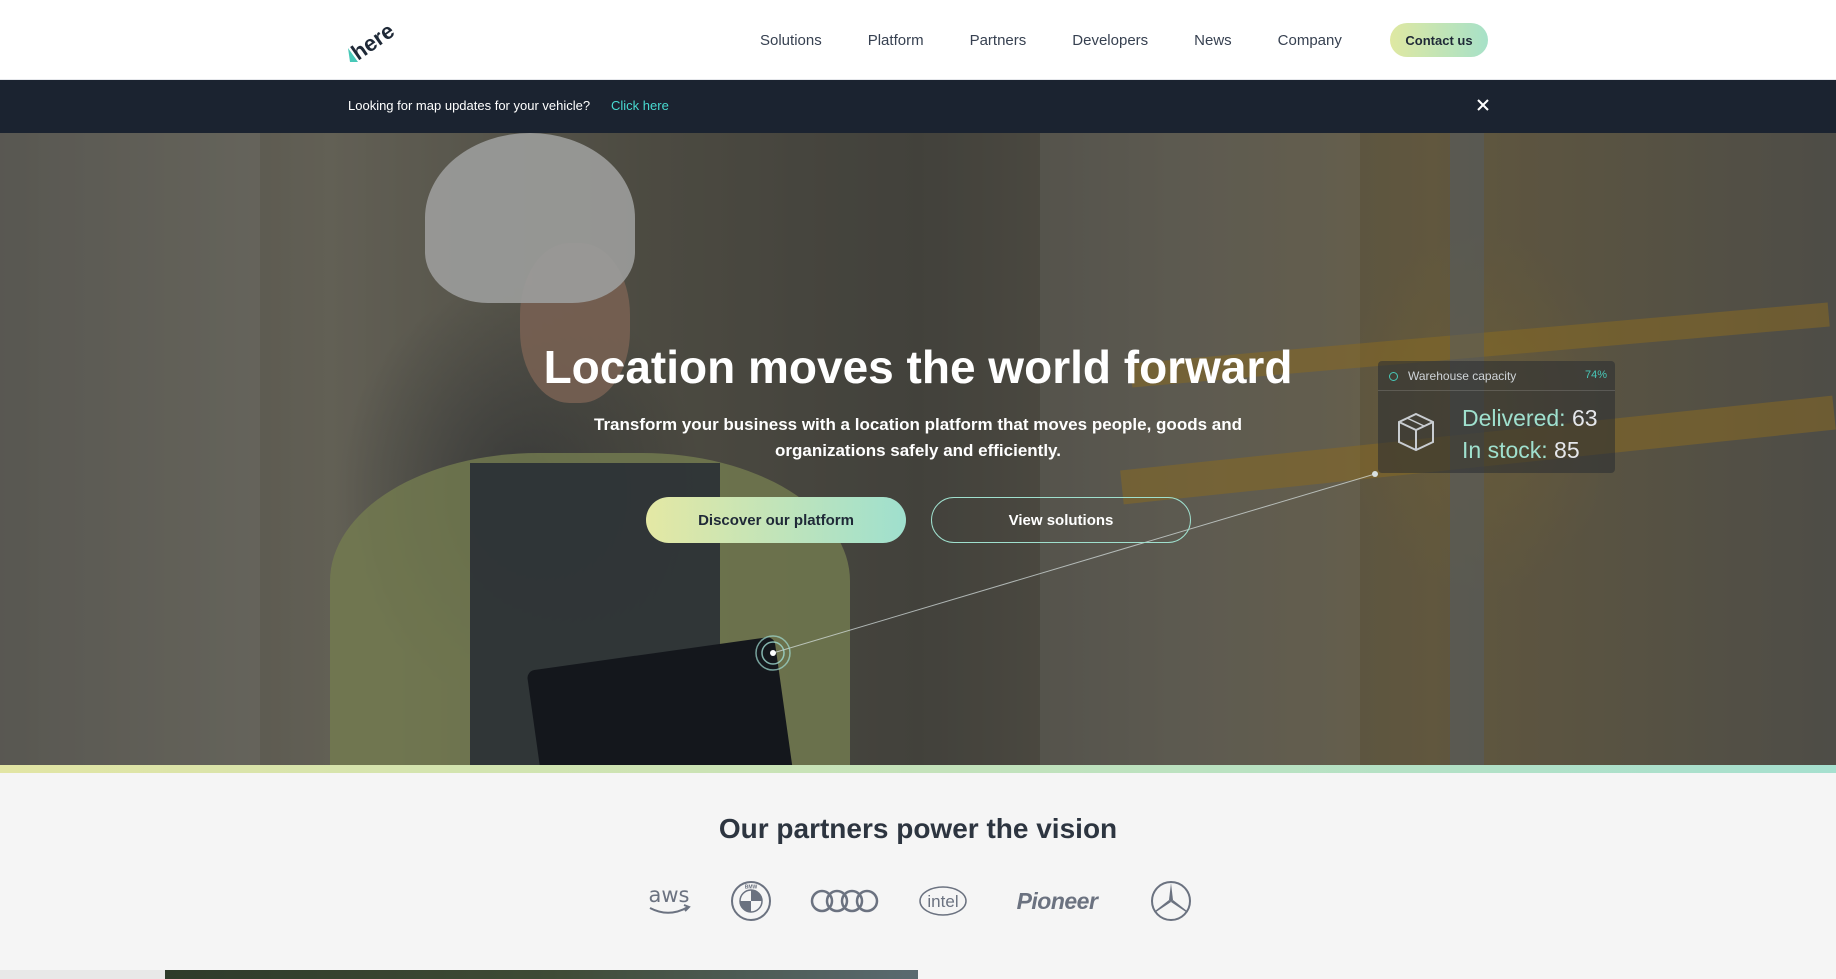 This screenshot has height=979, width=1836. What do you see at coordinates (1061, 520) in the screenshot?
I see `view-solutions-button: View solutions` at bounding box center [1061, 520].